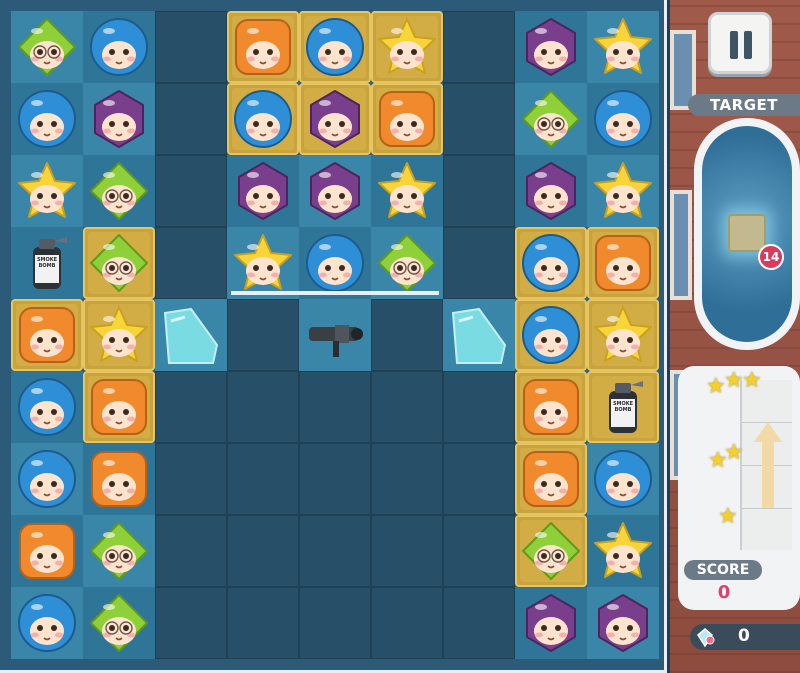  I want to click on score-meter, so click(766, 465).